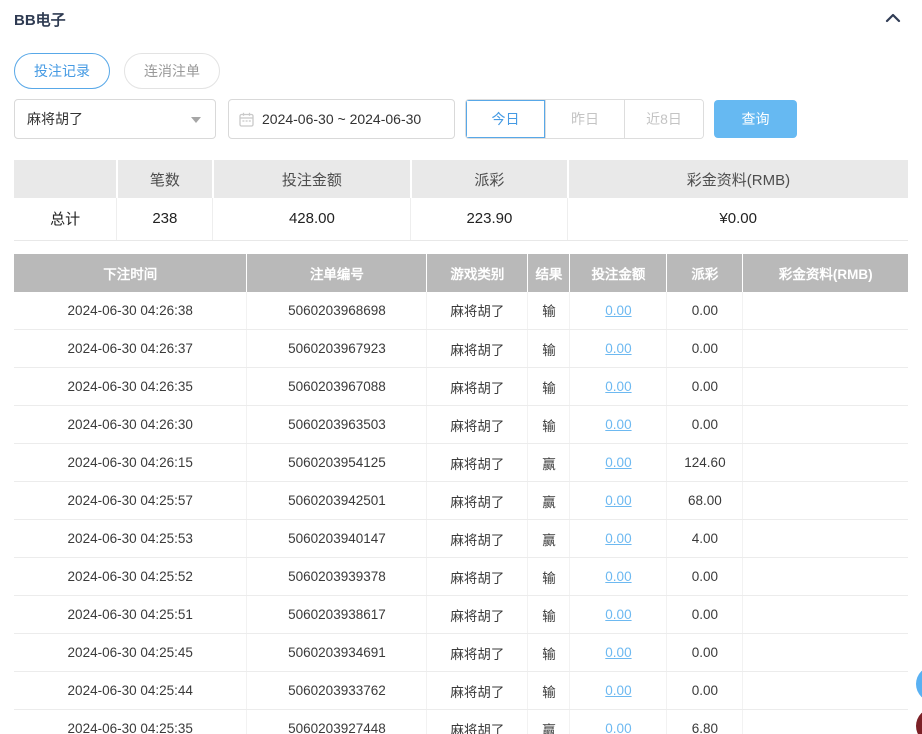  Describe the element at coordinates (705, 538) in the screenshot. I see `payout-cell: 4.00` at that location.